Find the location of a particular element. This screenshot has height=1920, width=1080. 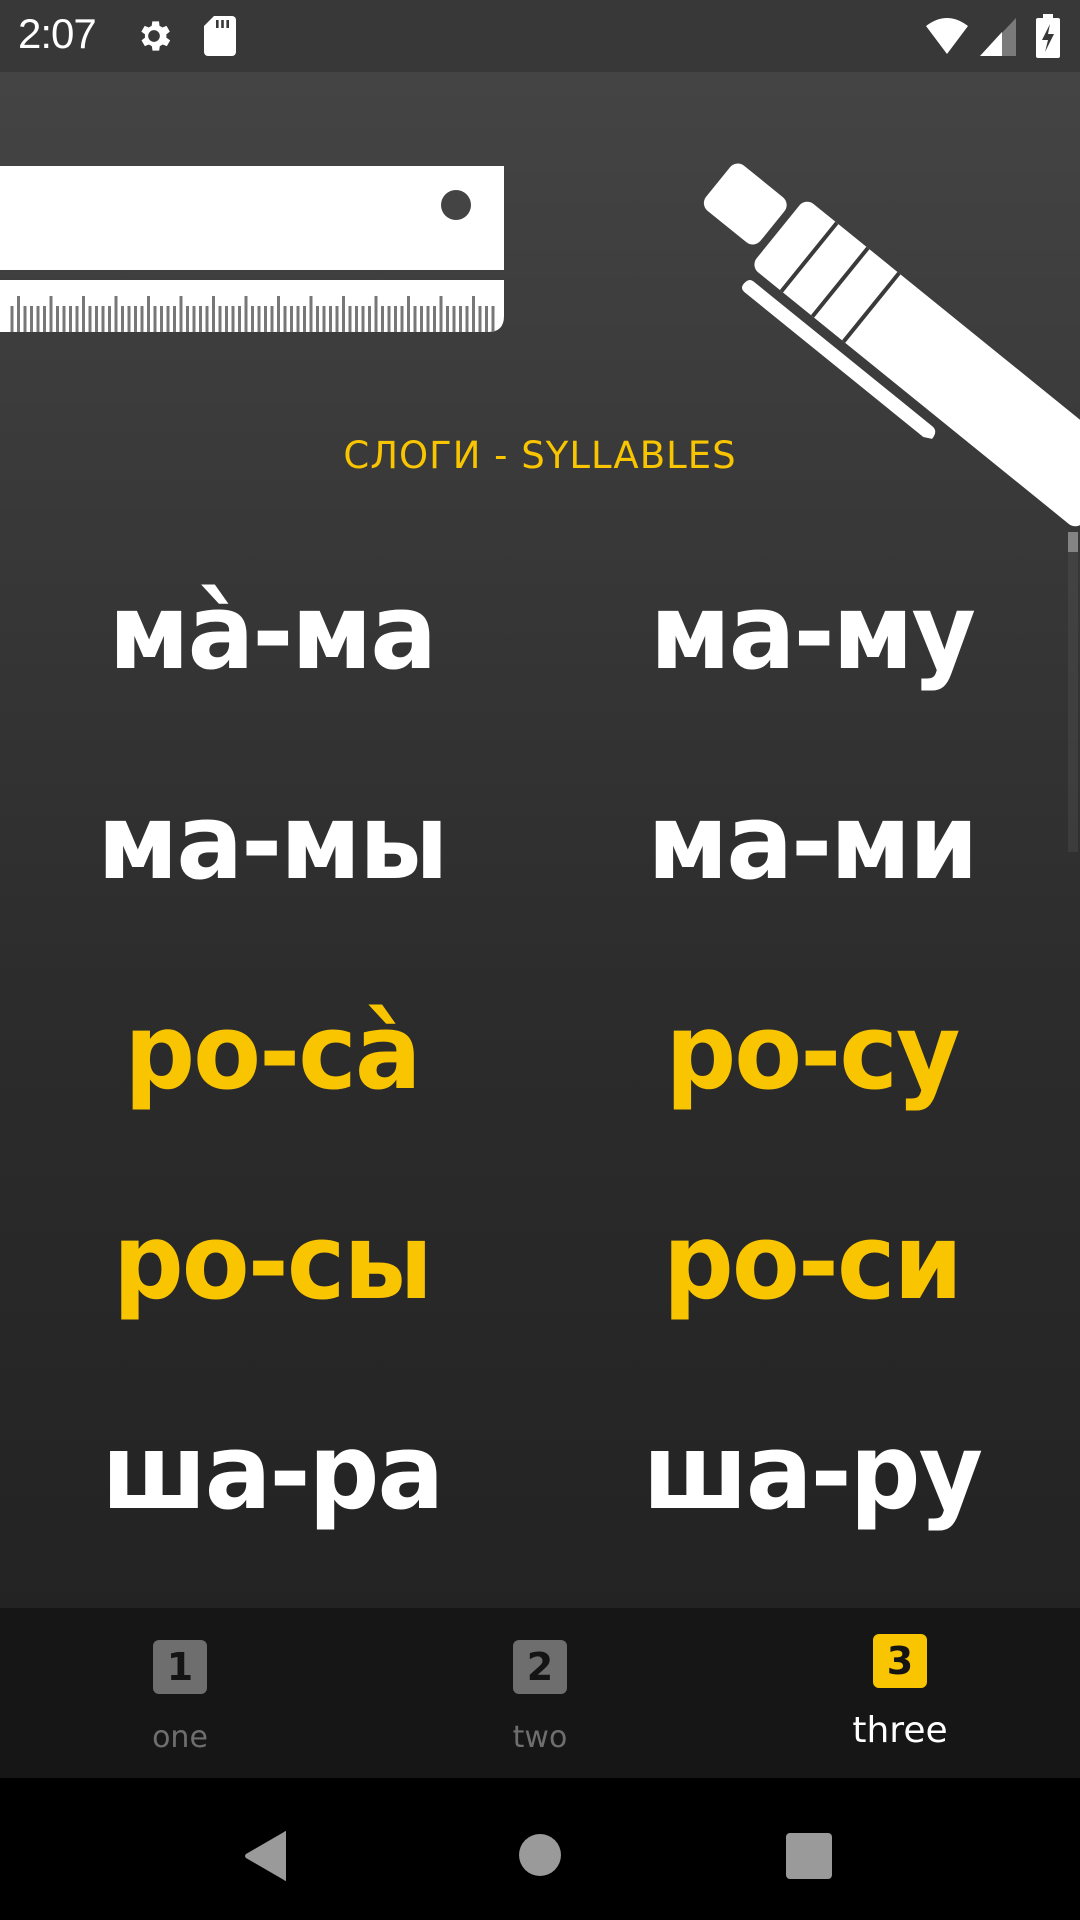

syllable-item: ро-су is located at coordinates (812, 1052).